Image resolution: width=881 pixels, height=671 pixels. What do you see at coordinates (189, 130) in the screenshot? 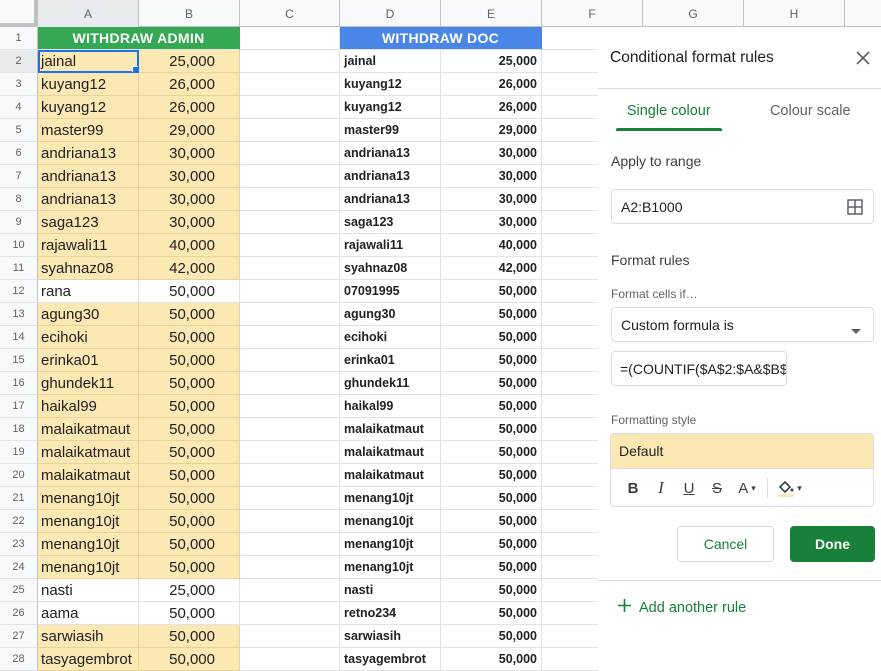
I see `cell-admin-amount: 29,000` at bounding box center [189, 130].